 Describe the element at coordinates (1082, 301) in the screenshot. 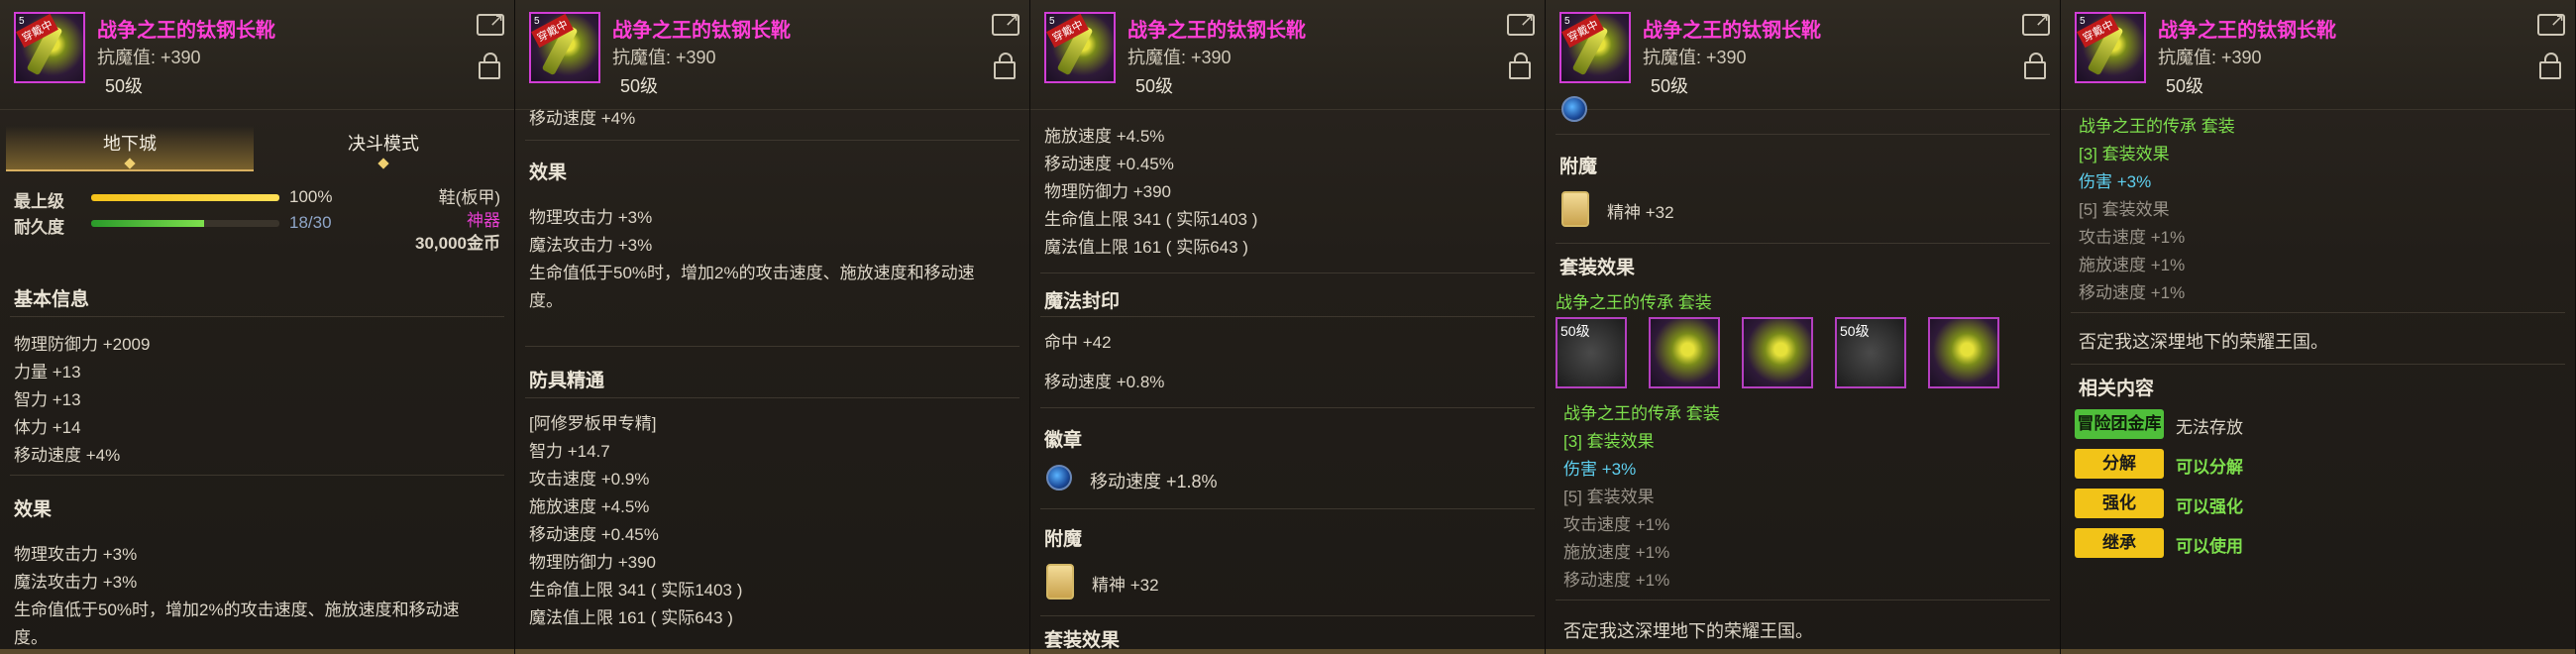

I see `magic-seal-title: 魔法封印` at that location.